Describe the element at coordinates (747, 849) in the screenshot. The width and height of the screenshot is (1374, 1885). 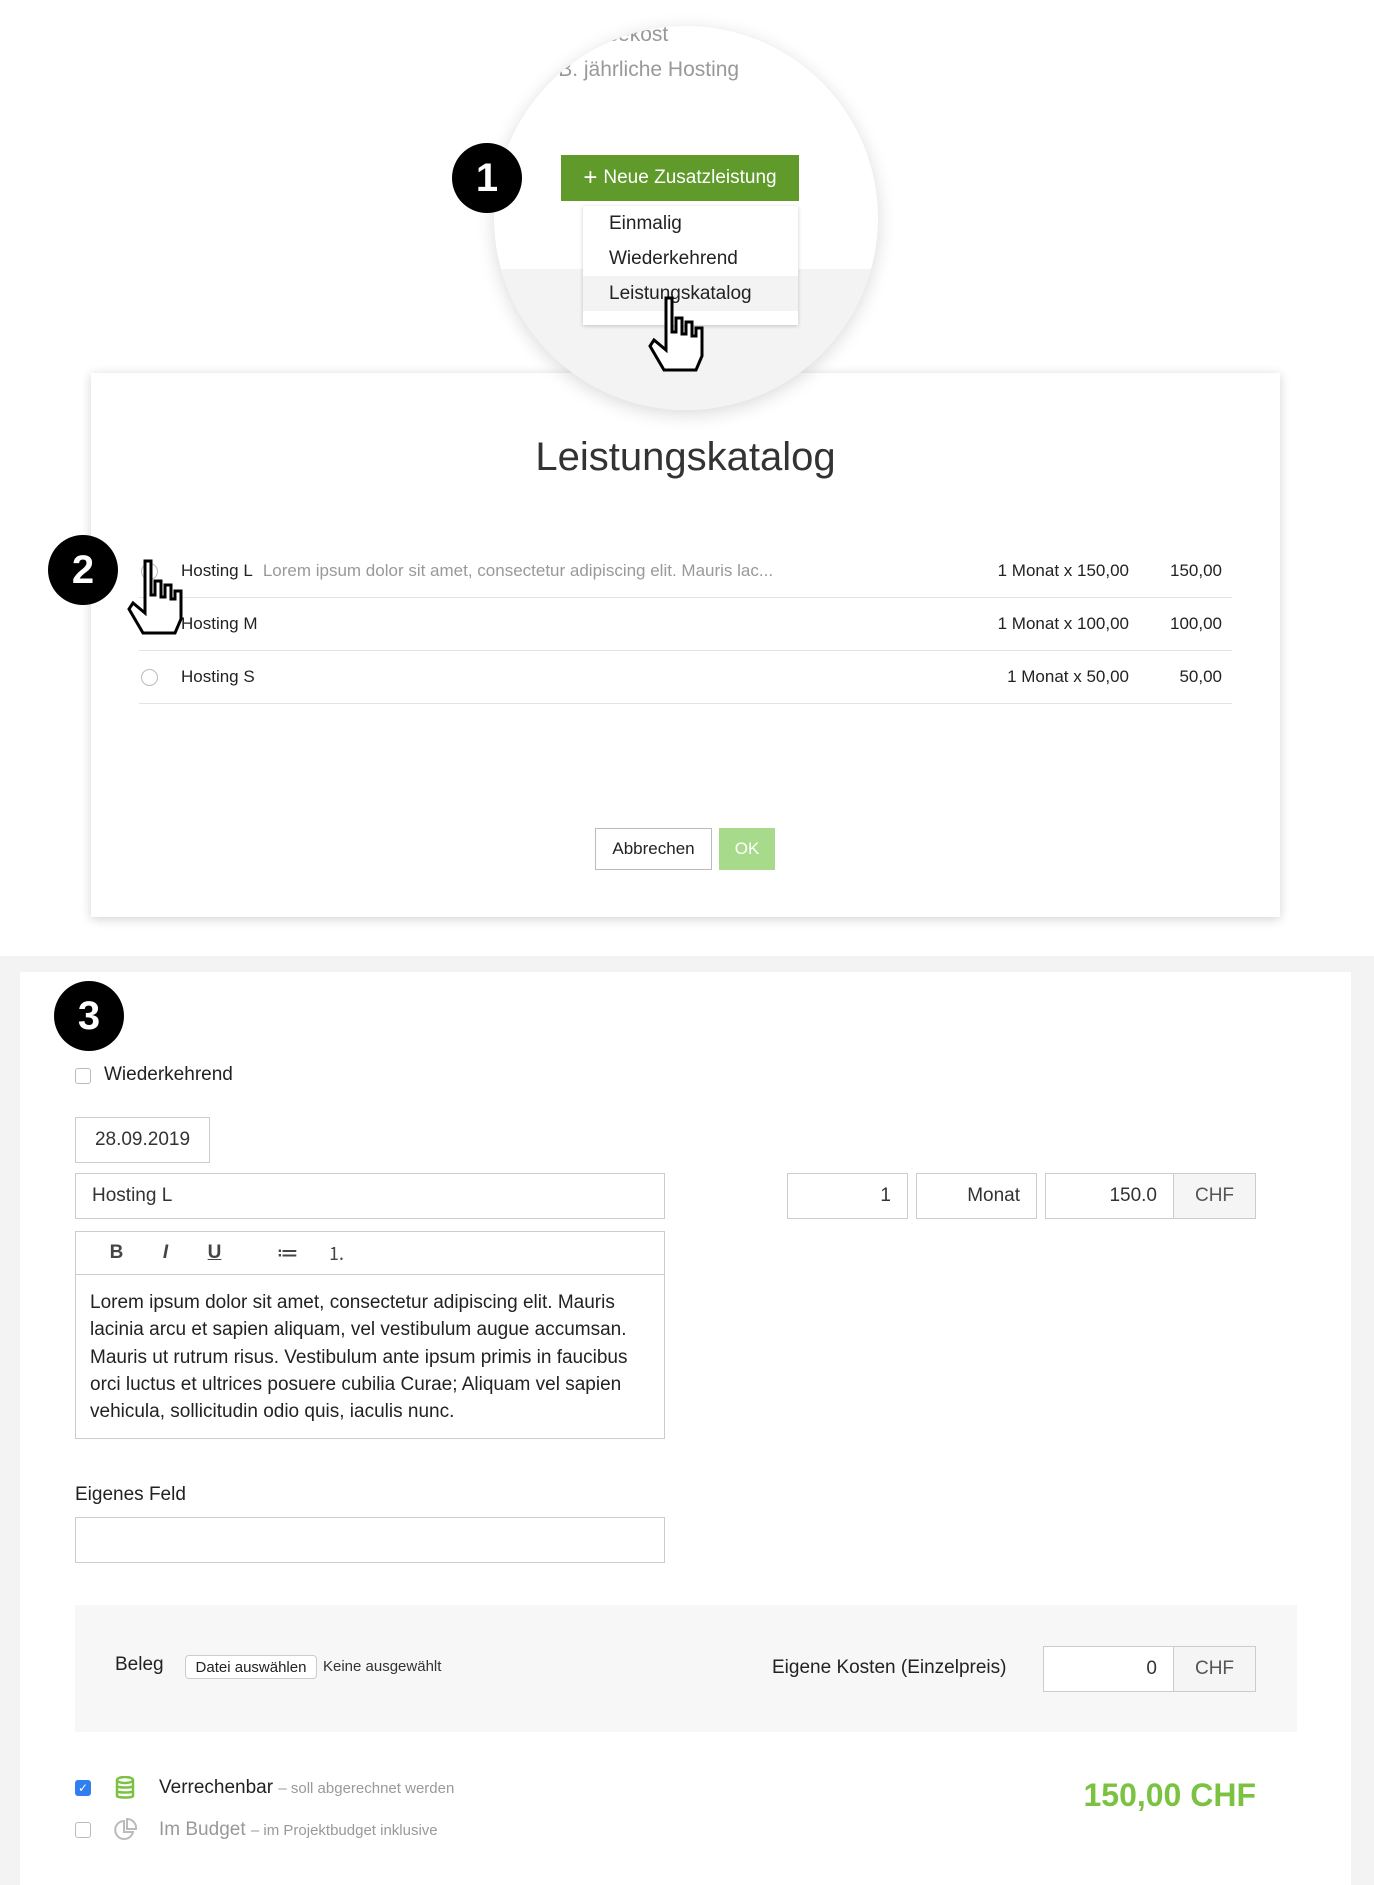
I see `ok-button: OK` at that location.